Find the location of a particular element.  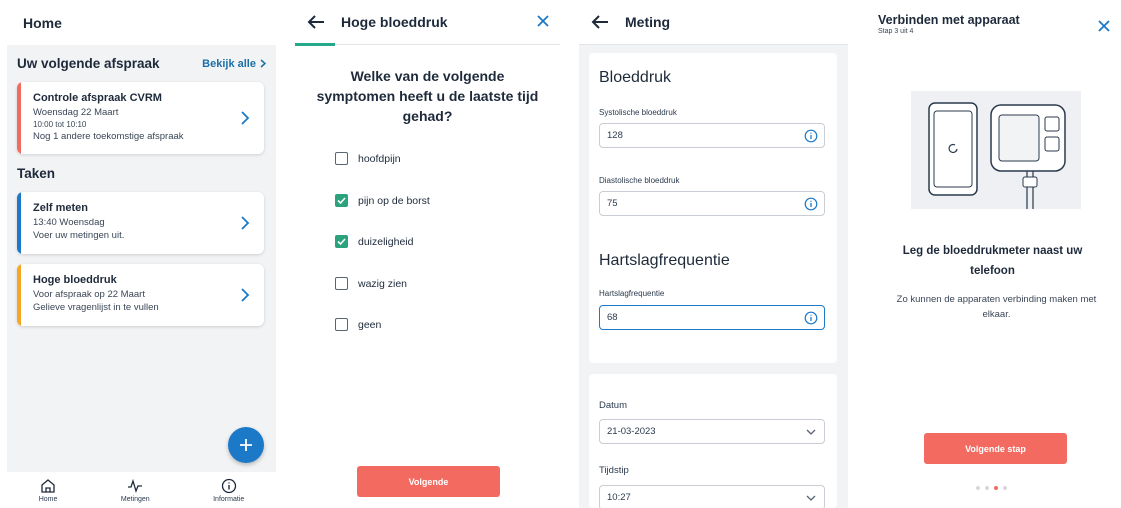

measurement-header: Meting is located at coordinates (713, 22).